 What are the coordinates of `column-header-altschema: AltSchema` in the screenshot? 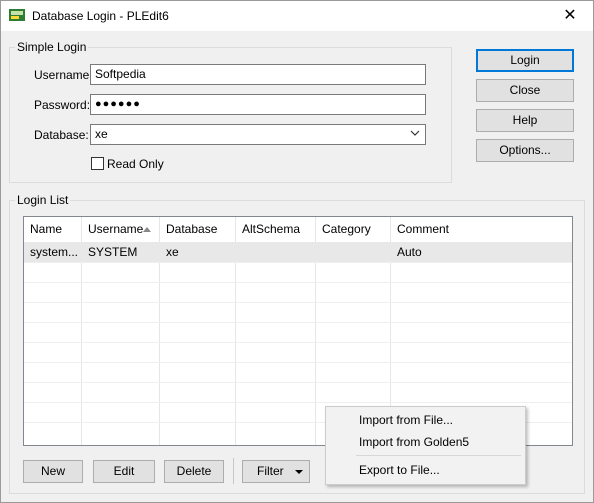 It's located at (276, 229).